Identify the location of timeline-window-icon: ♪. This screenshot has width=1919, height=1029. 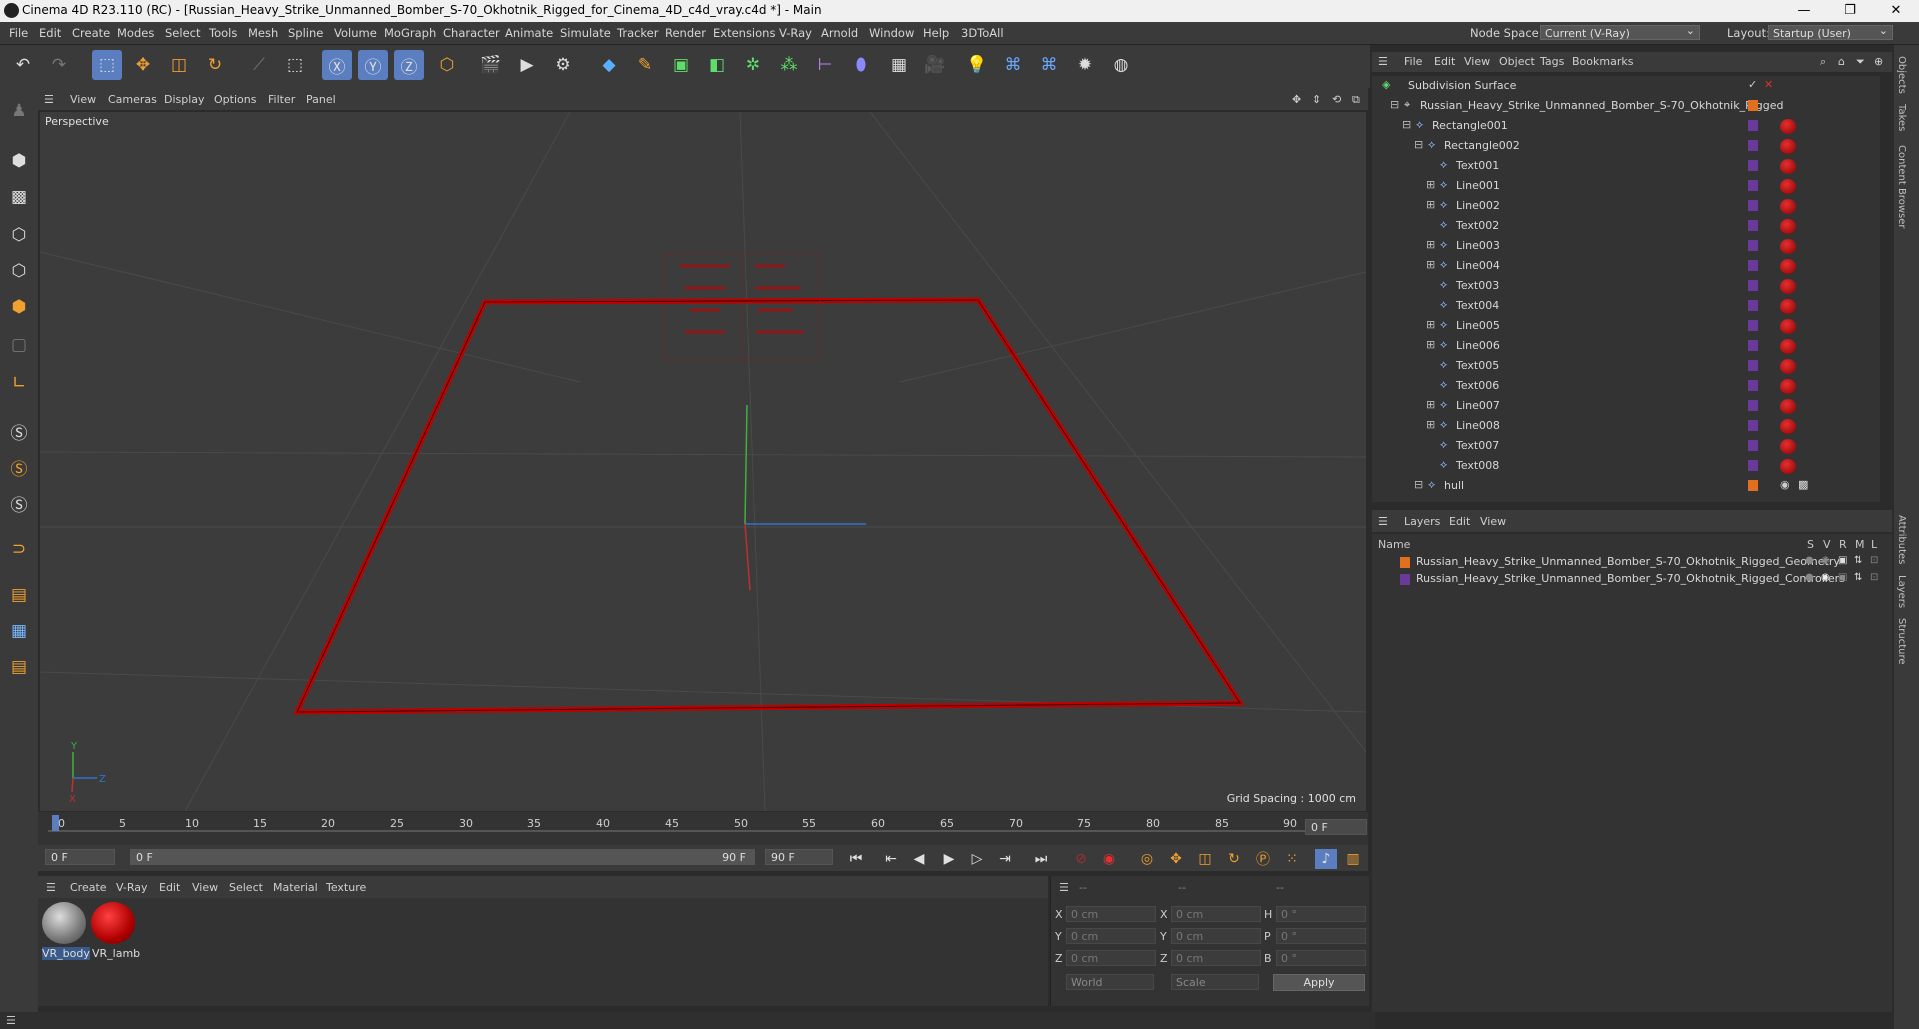
(1326, 859).